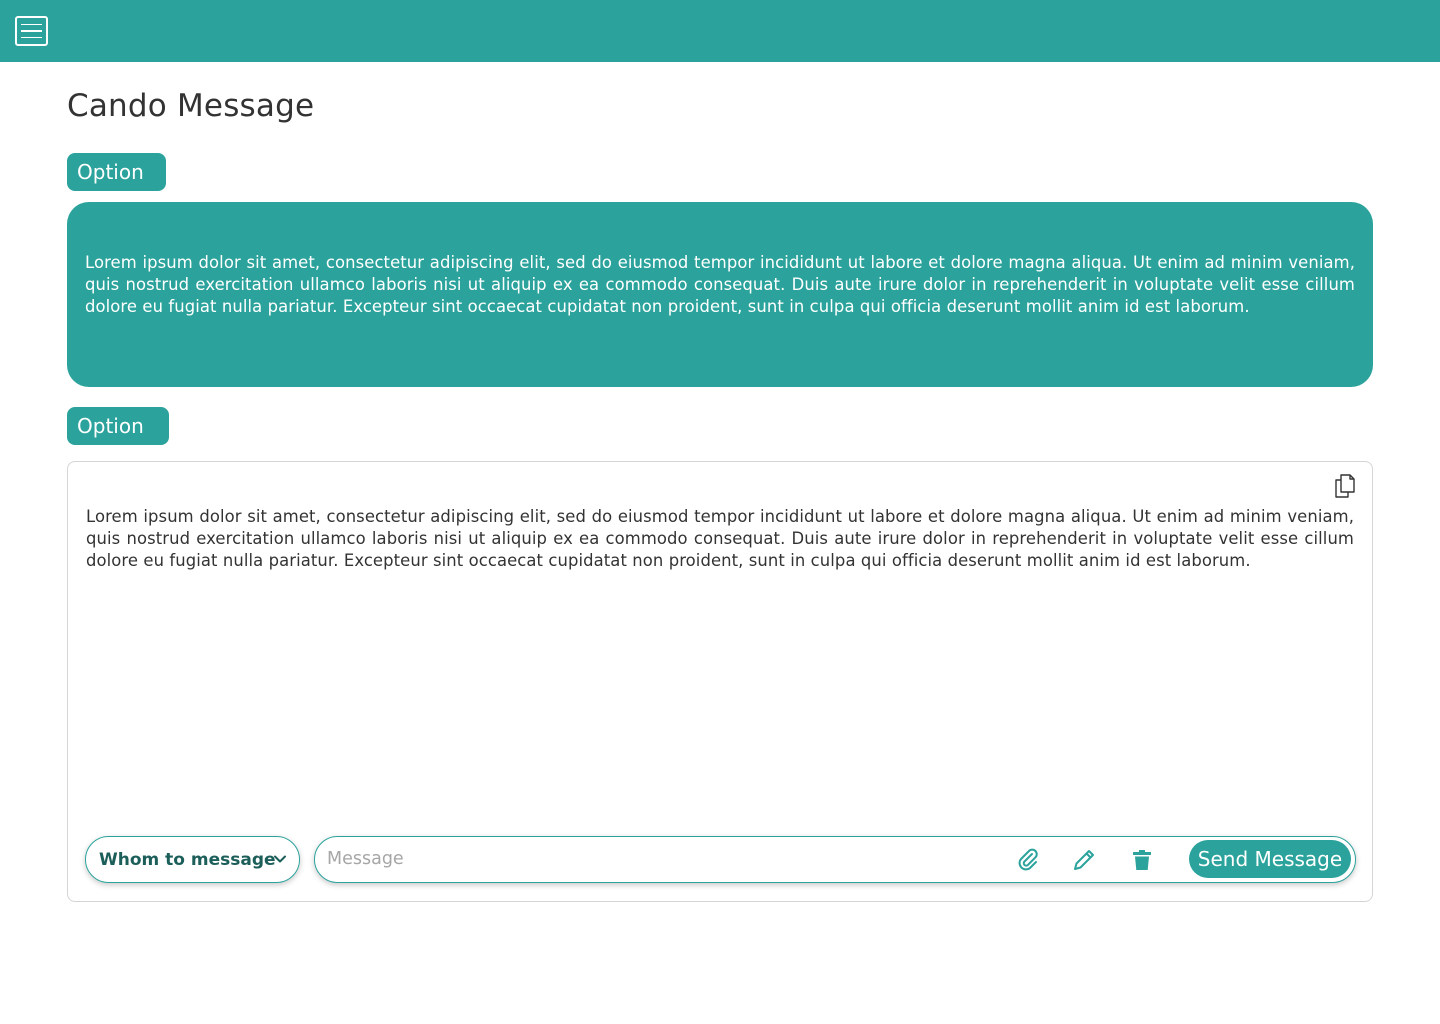 This screenshot has width=1440, height=1024. What do you see at coordinates (118, 441) in the screenshot?
I see `option-2-badge: Option 2` at bounding box center [118, 441].